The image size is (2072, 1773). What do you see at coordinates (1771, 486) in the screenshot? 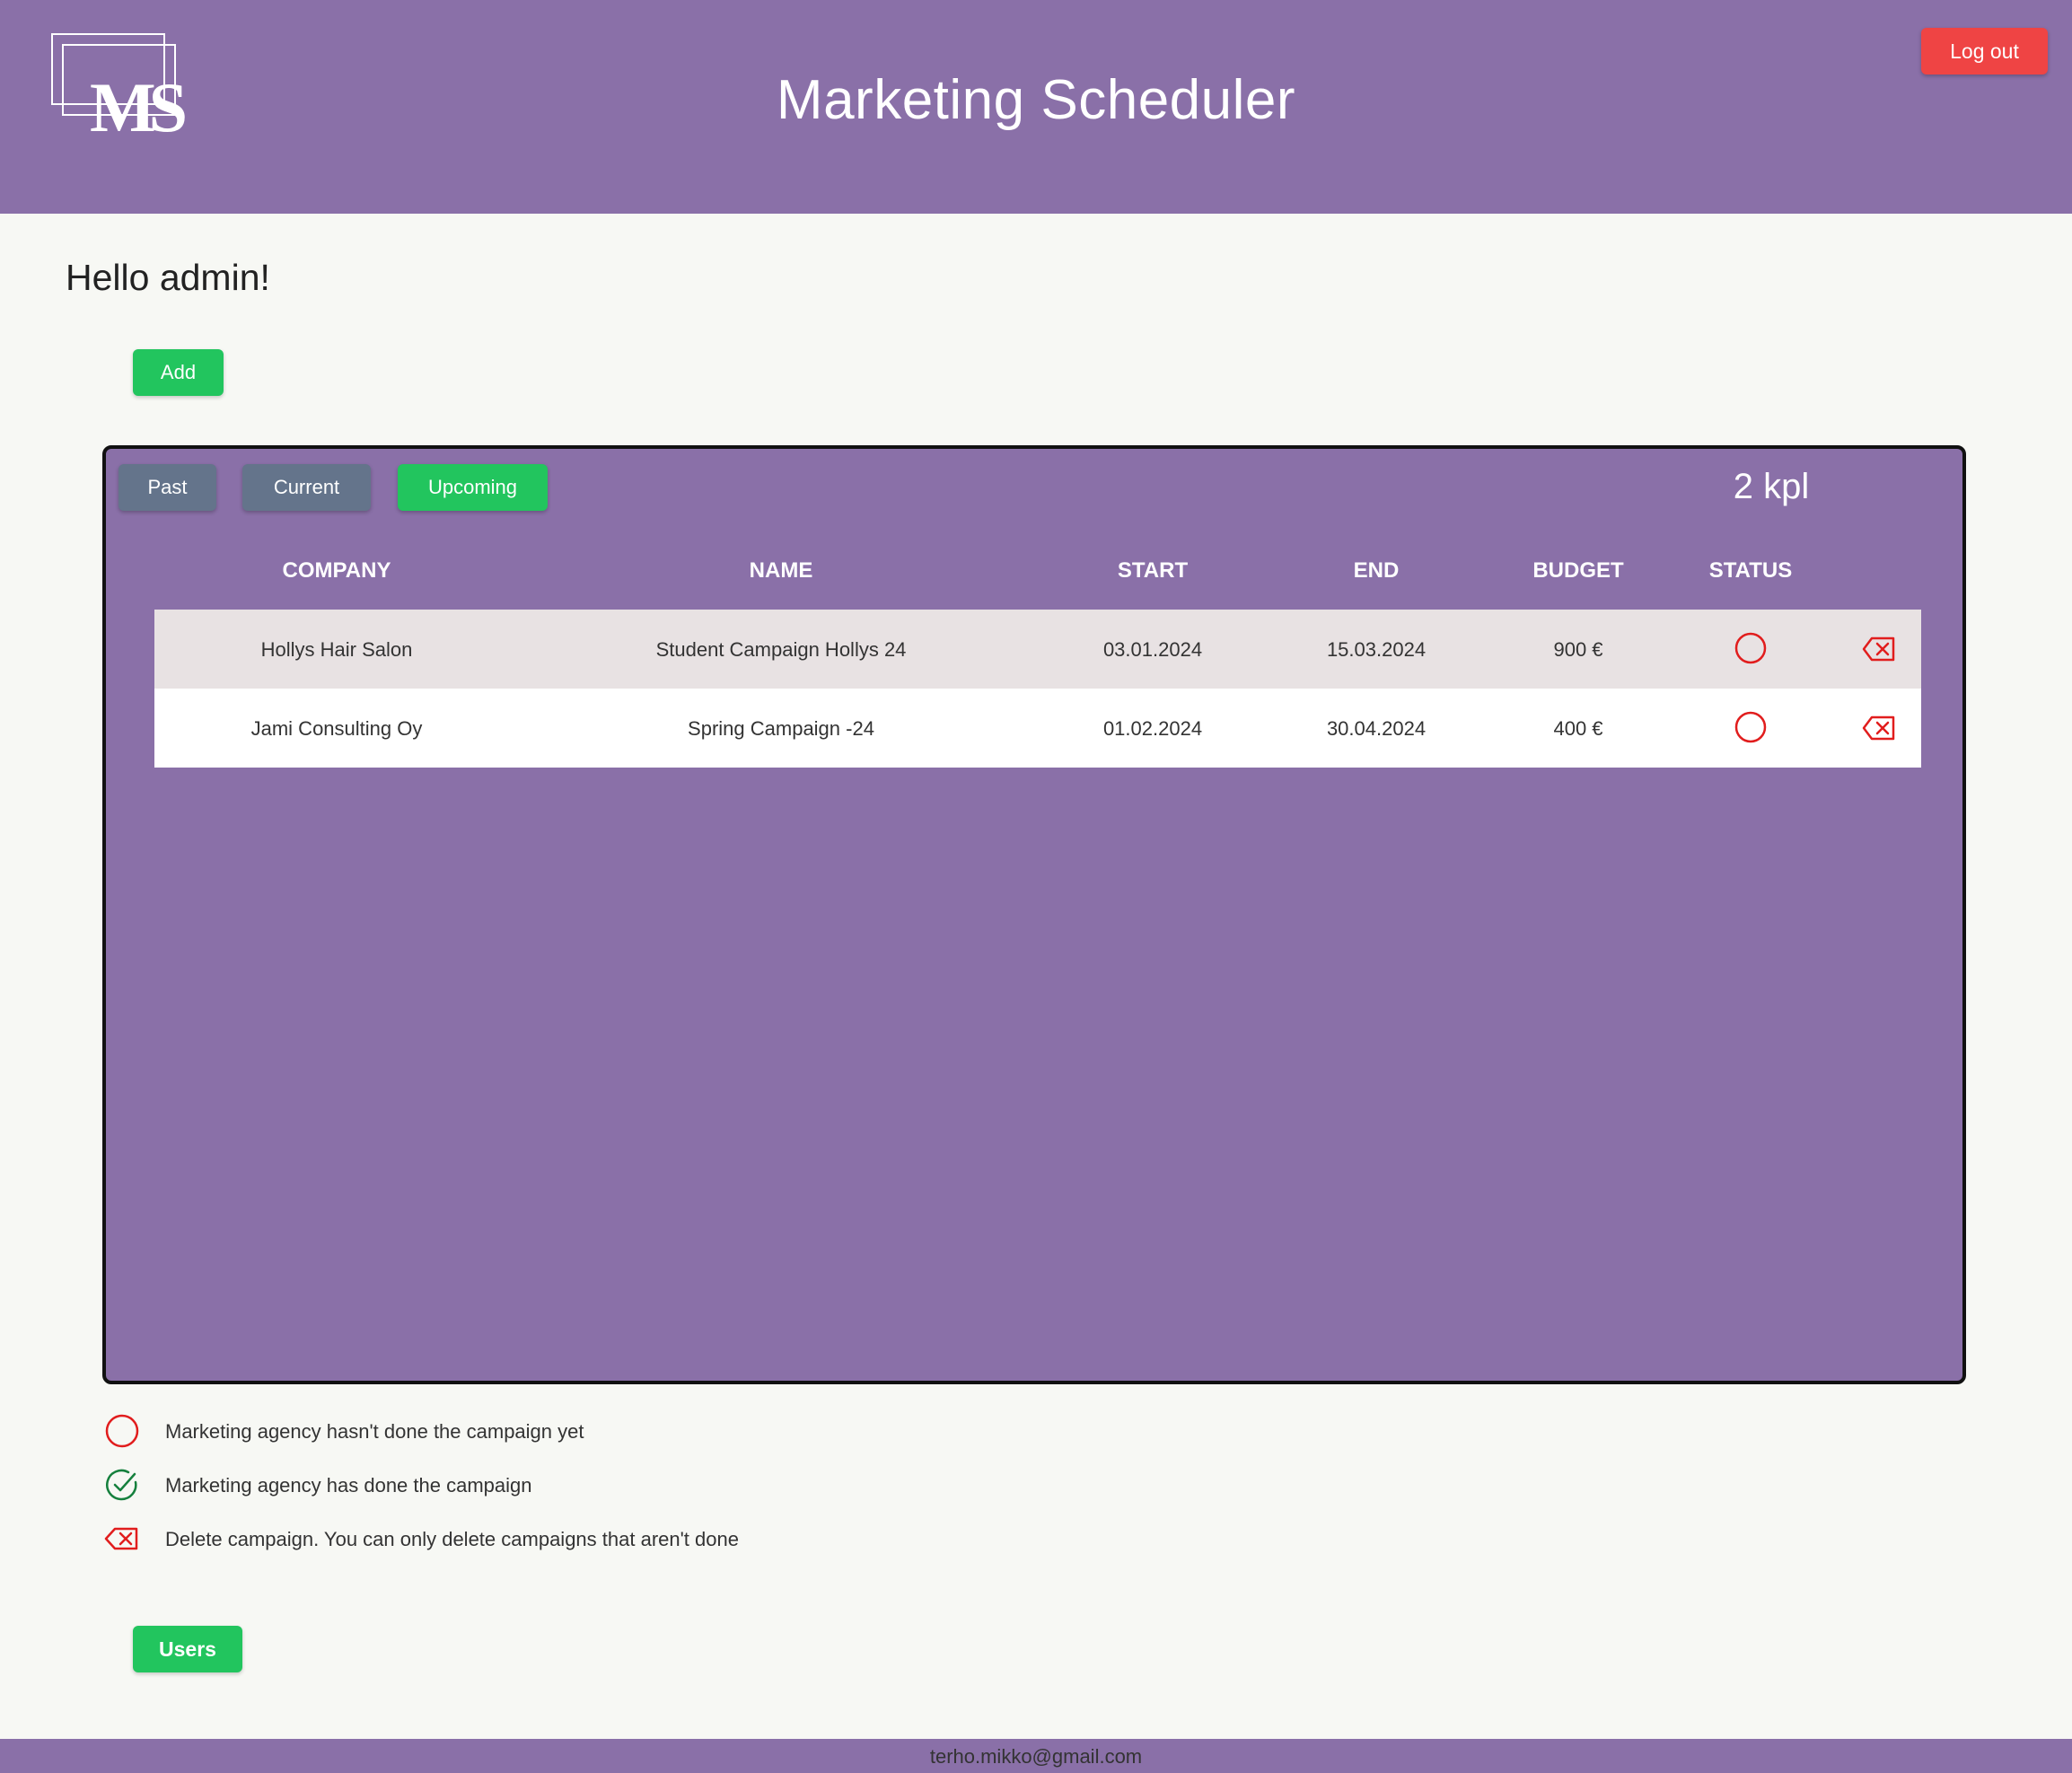
I see `campaign-count: 2 kpl` at bounding box center [1771, 486].